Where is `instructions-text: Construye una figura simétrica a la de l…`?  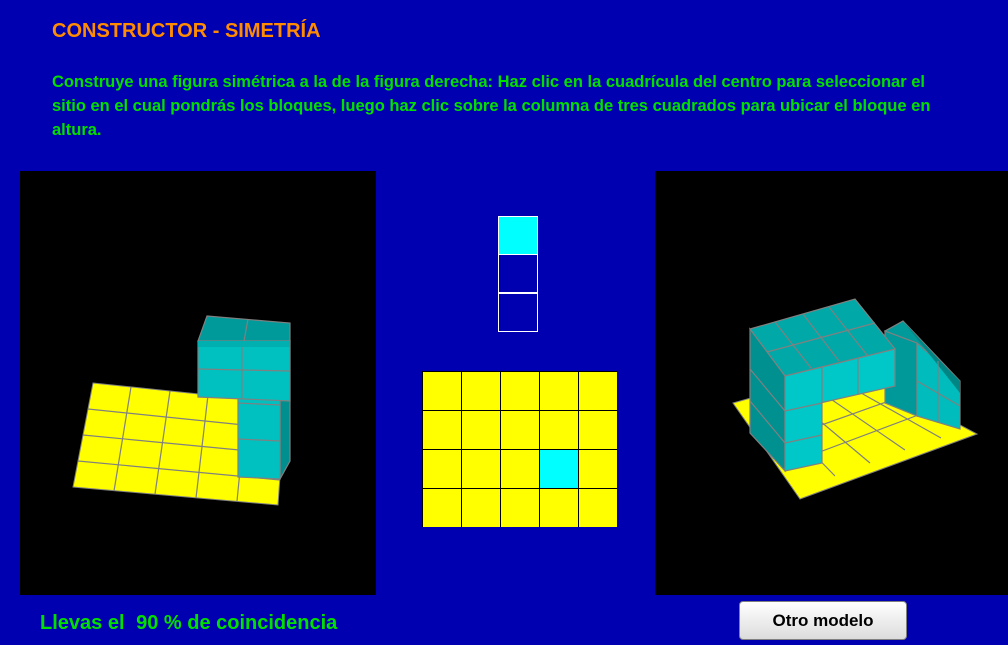 instructions-text: Construye una figura simétrica a la de l… is located at coordinates (491, 106).